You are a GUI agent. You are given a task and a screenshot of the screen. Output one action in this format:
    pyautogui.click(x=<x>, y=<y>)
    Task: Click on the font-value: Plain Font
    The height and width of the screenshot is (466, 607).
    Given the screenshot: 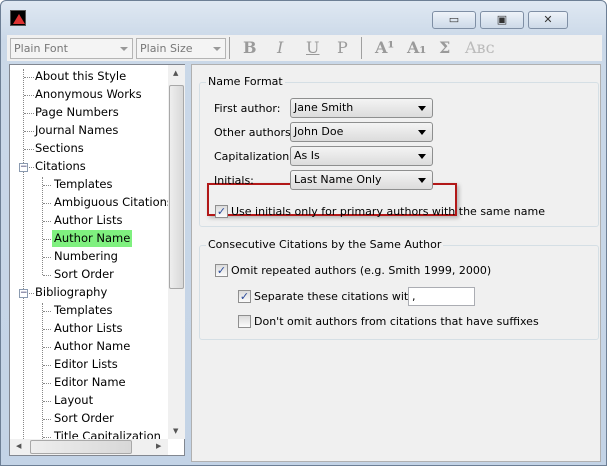 What is the action you would take?
    pyautogui.click(x=41, y=48)
    